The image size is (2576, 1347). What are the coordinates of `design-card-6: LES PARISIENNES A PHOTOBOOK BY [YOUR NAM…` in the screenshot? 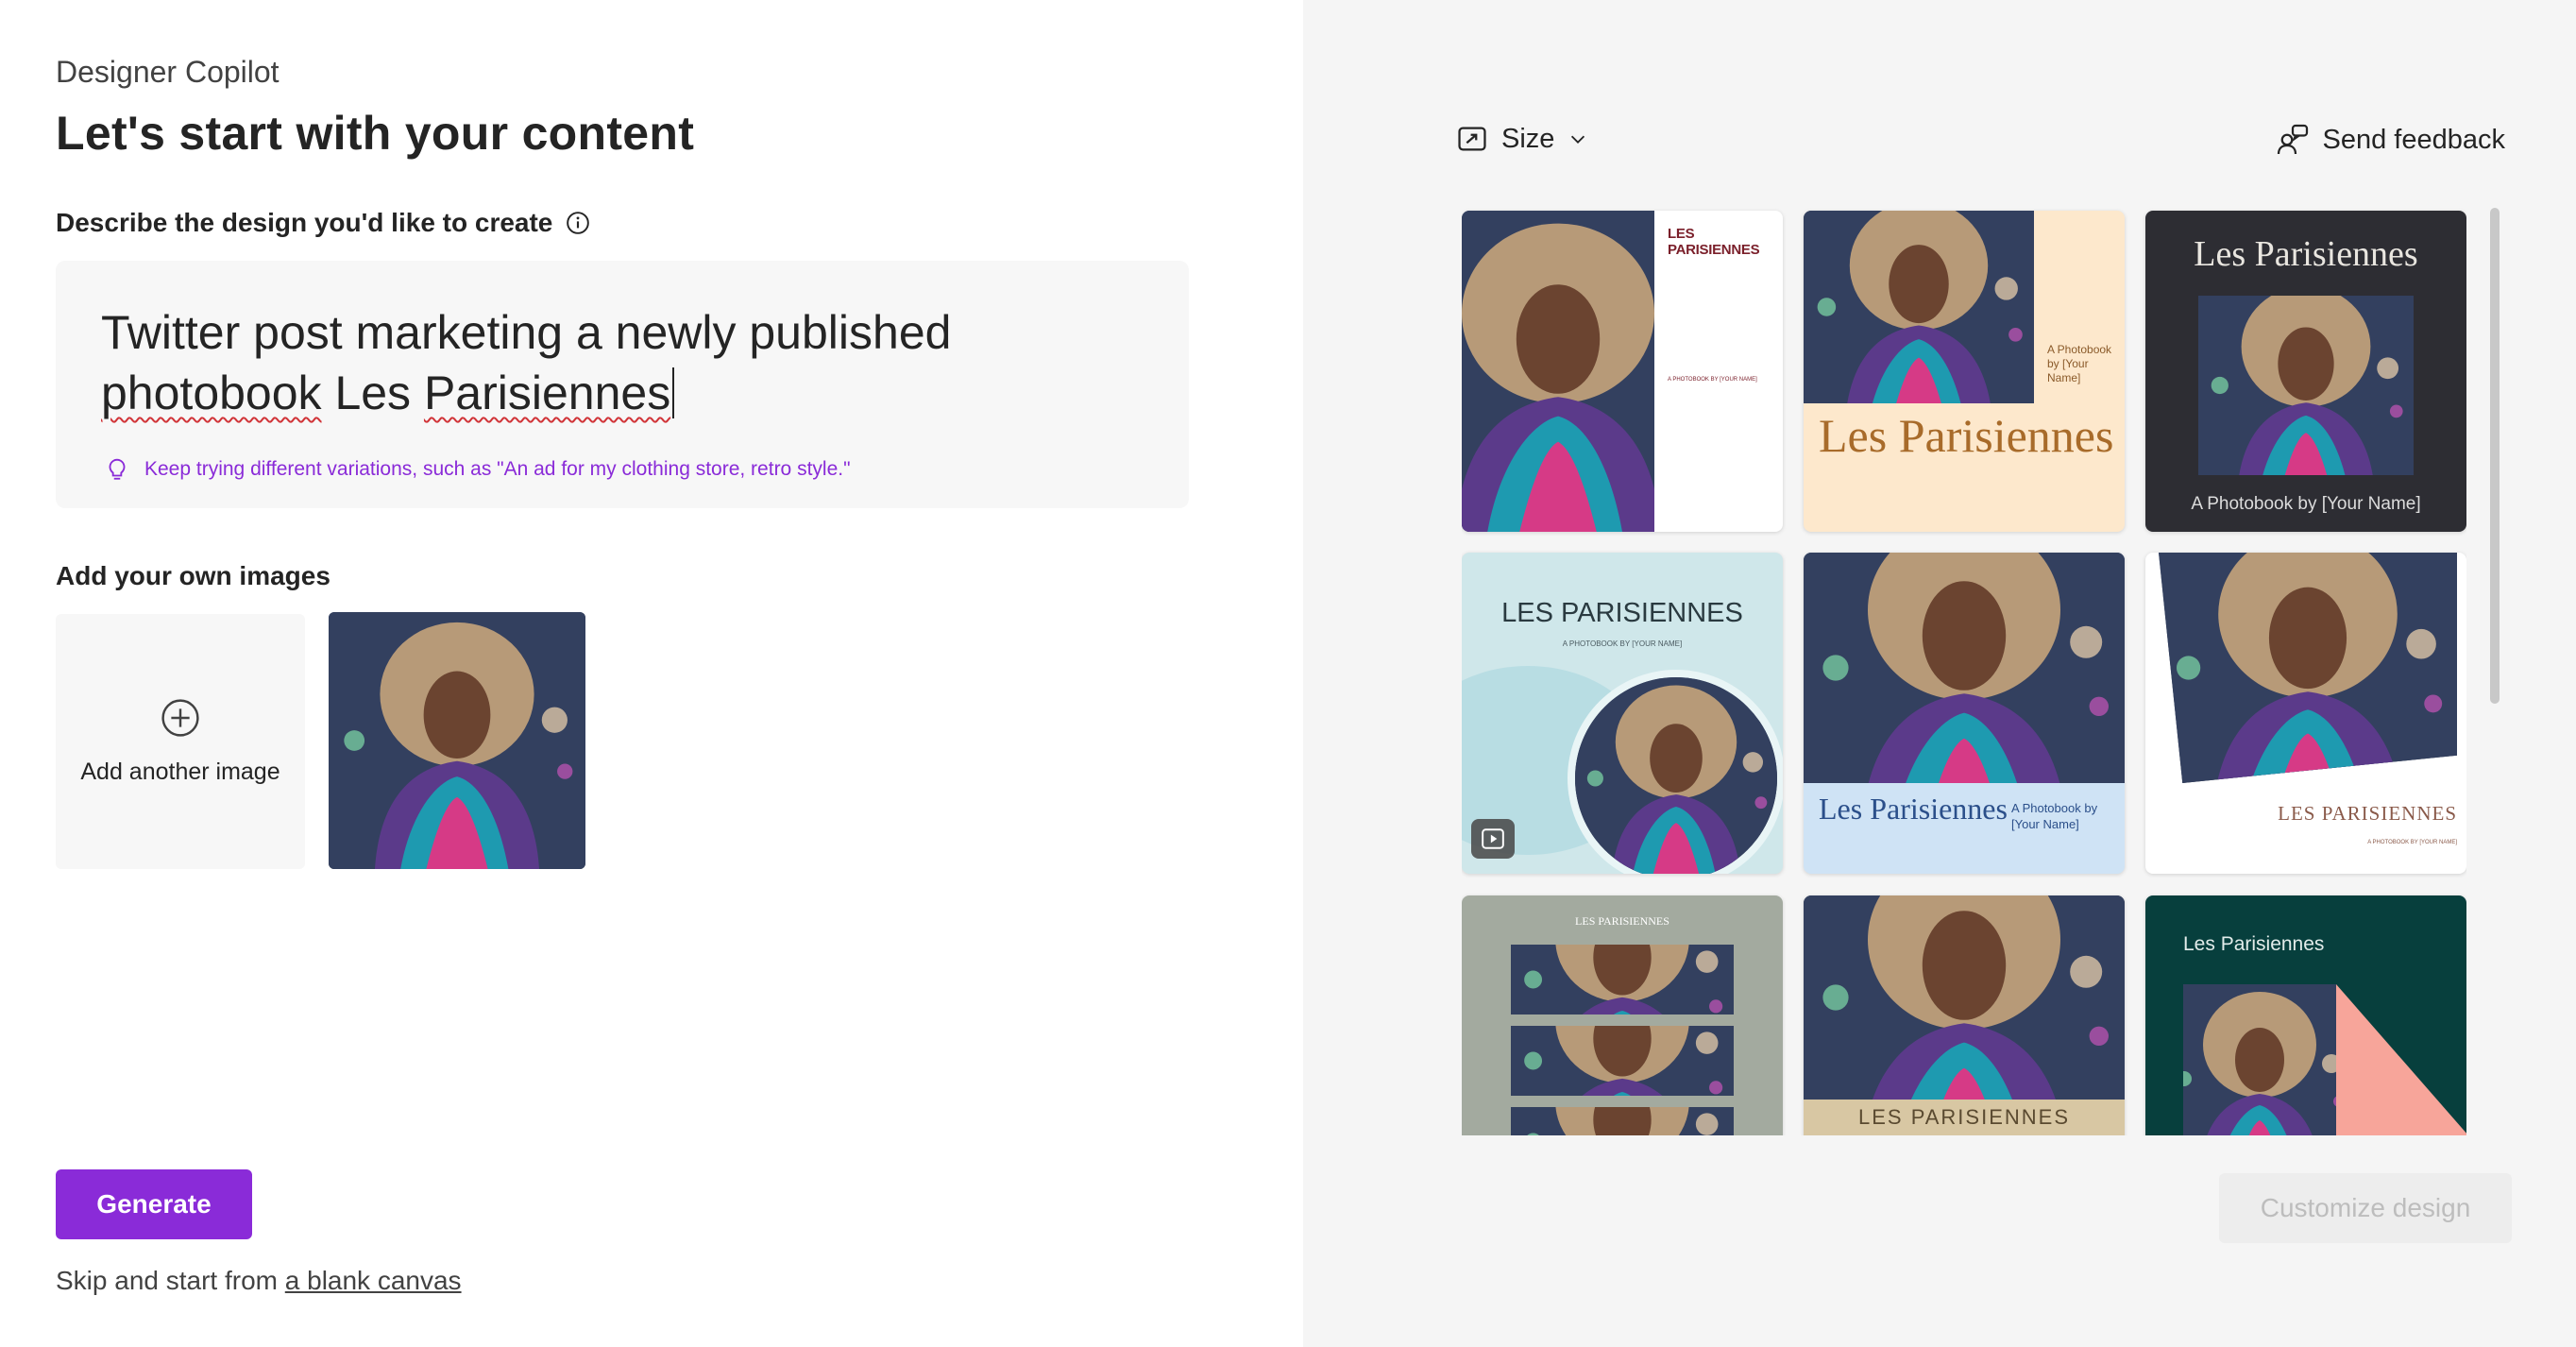 It's located at (2305, 713).